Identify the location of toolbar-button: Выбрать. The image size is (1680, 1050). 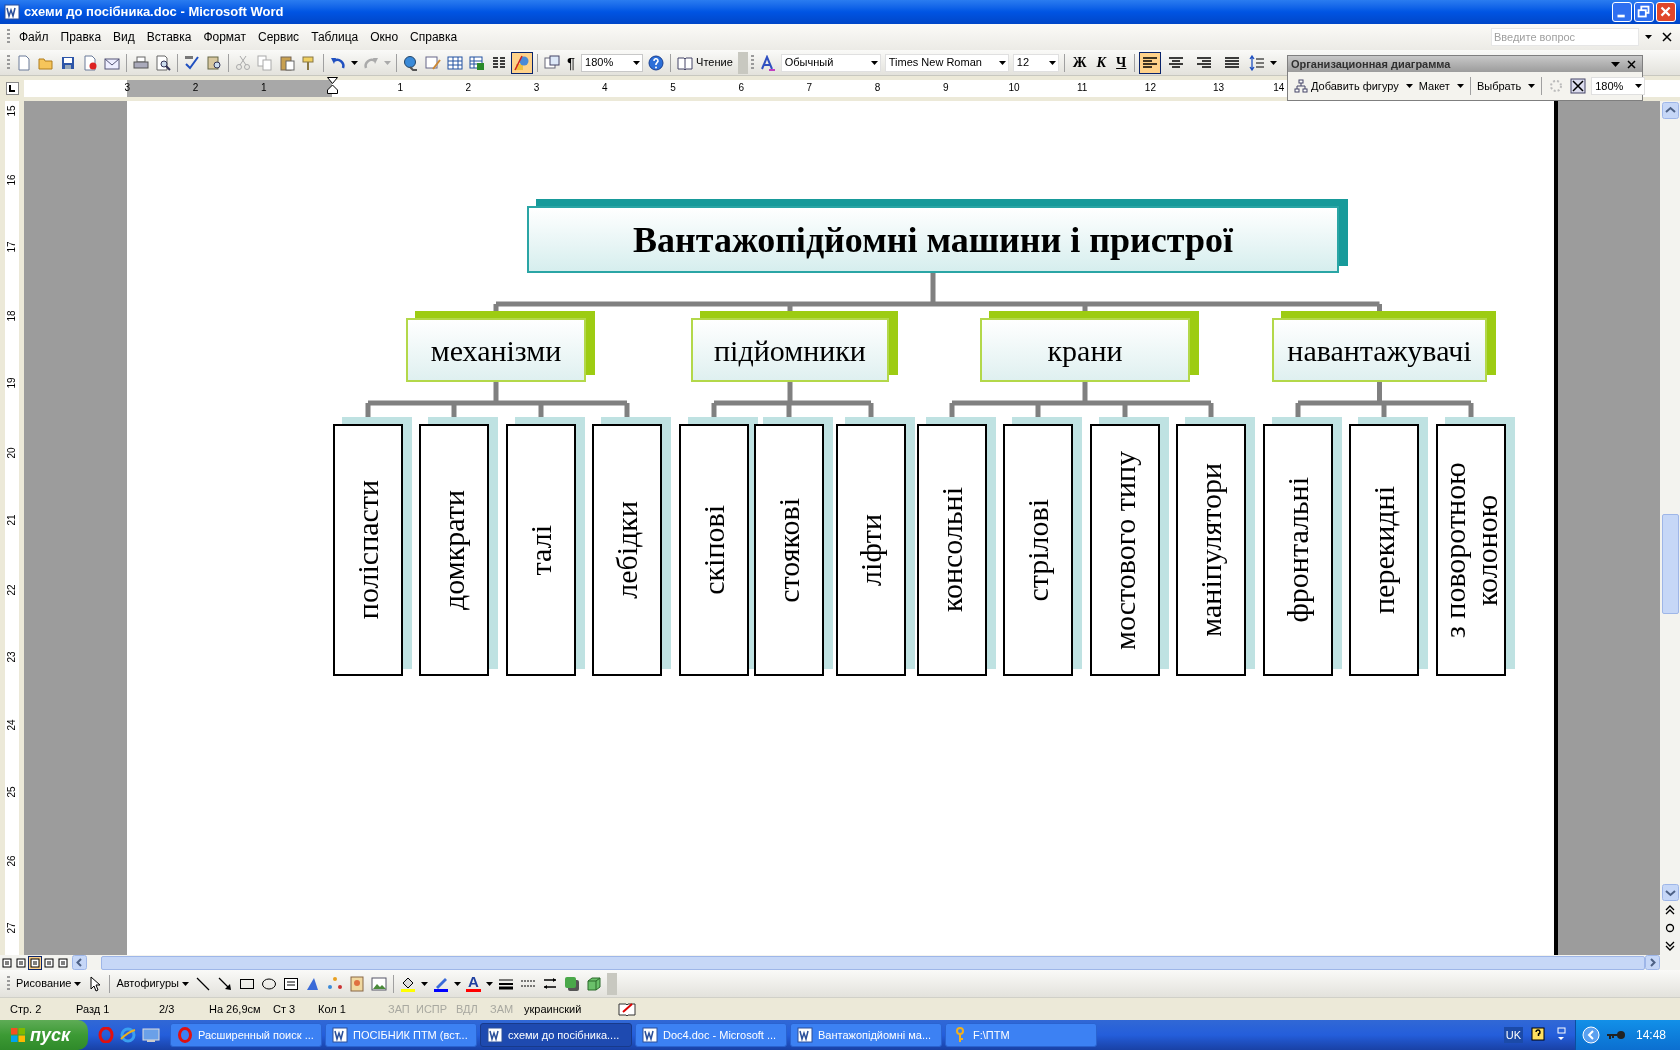
(1506, 86).